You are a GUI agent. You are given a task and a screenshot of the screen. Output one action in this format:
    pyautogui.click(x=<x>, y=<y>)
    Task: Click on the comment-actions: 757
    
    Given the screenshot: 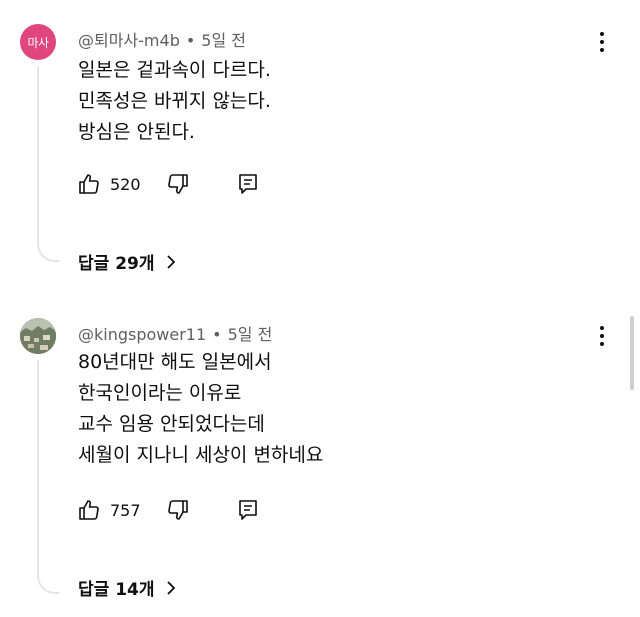 What is the action you would take?
    pyautogui.click(x=168, y=510)
    